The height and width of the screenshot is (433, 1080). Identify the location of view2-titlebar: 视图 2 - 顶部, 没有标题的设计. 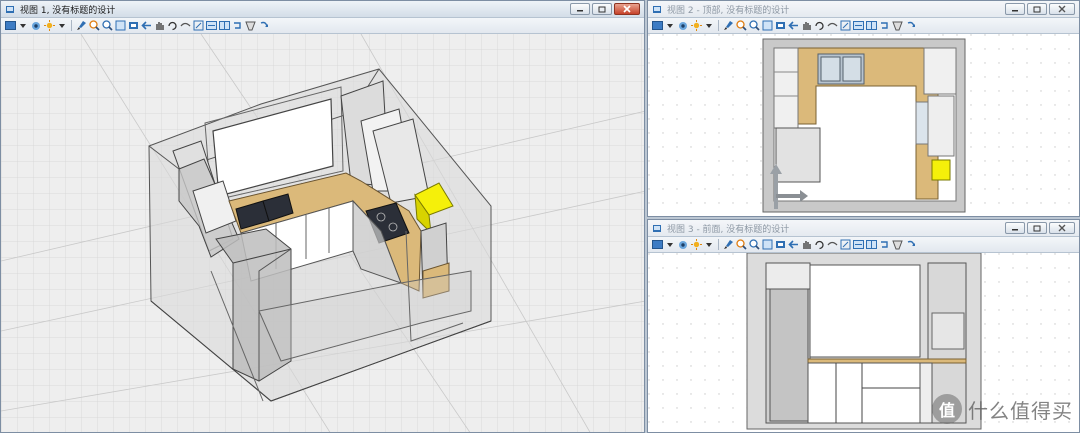
(863, 9).